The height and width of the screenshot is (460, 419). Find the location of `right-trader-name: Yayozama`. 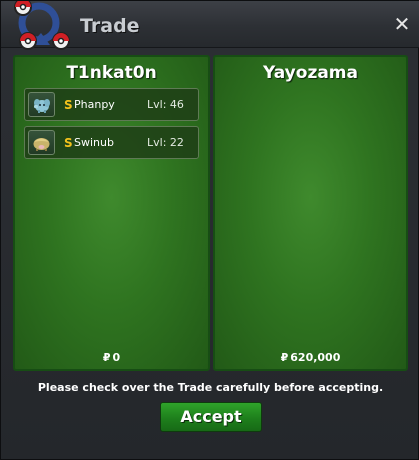

right-trader-name: Yayozama is located at coordinates (310, 73).